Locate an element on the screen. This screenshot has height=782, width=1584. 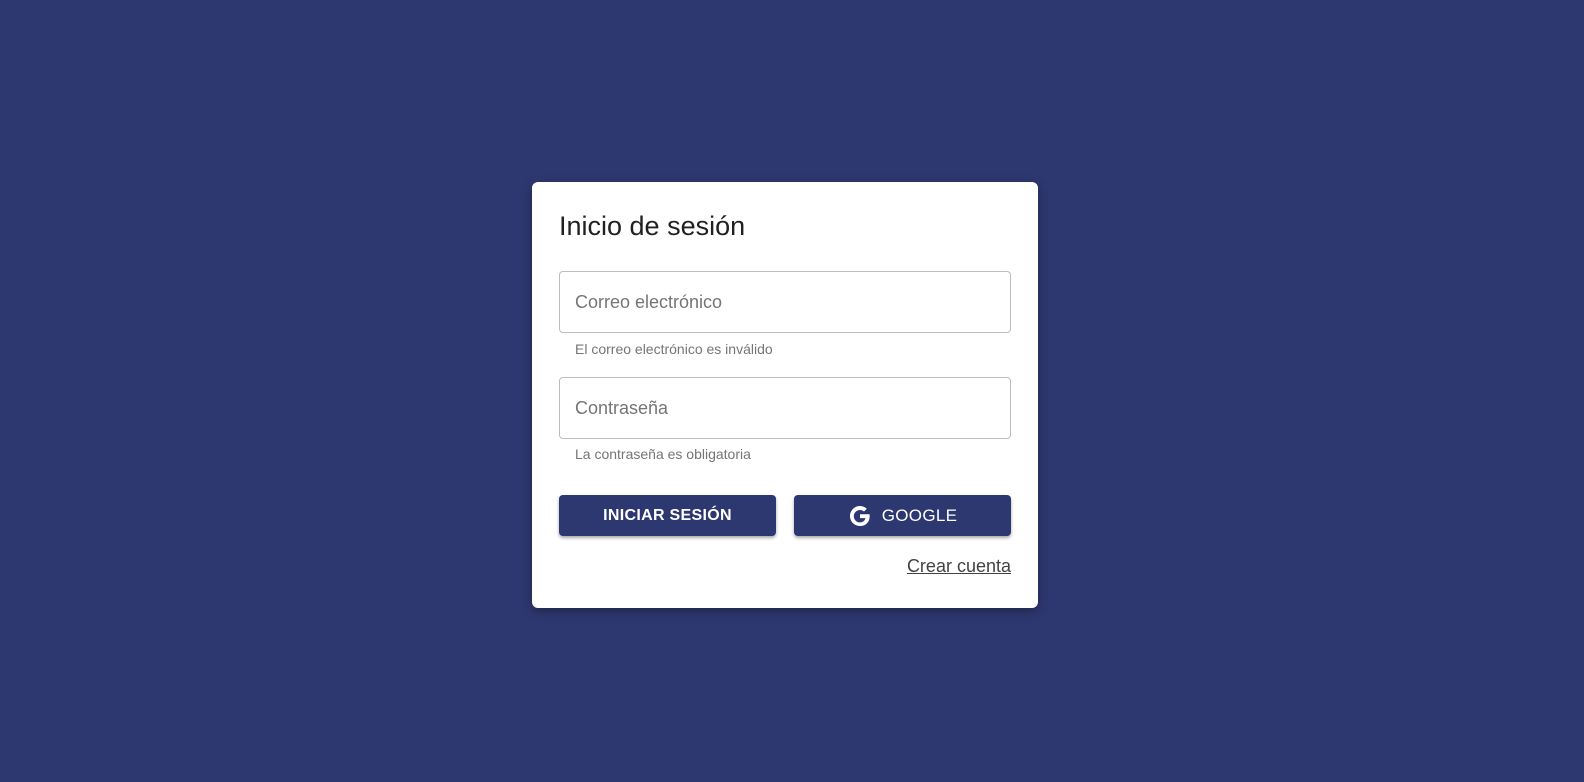
login-button-label: INICIAR SESIÓN is located at coordinates (667, 515).